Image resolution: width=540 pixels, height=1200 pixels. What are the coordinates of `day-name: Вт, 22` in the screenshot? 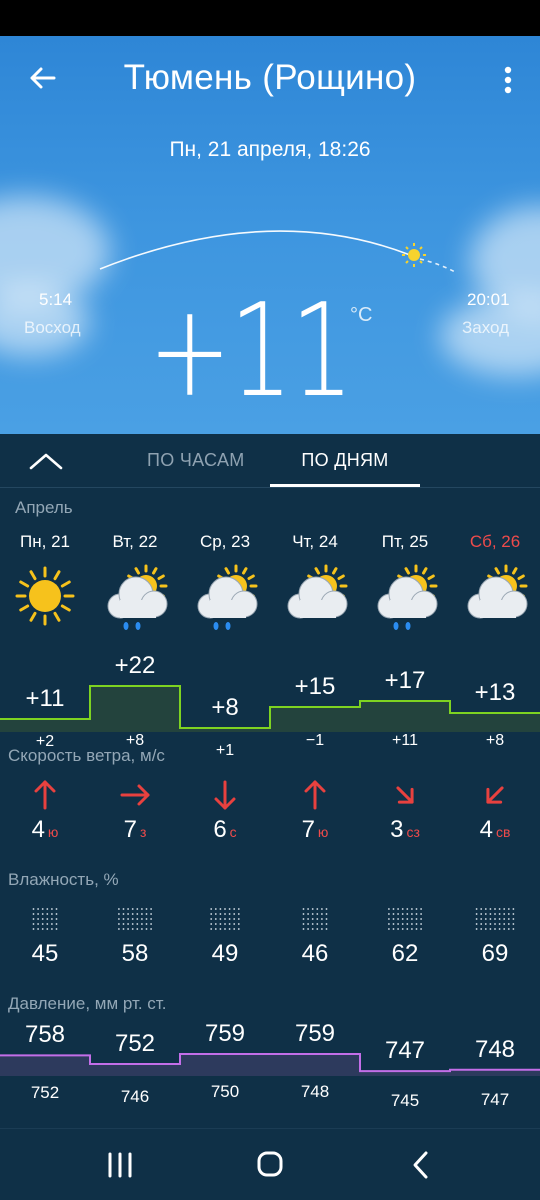 It's located at (135, 541).